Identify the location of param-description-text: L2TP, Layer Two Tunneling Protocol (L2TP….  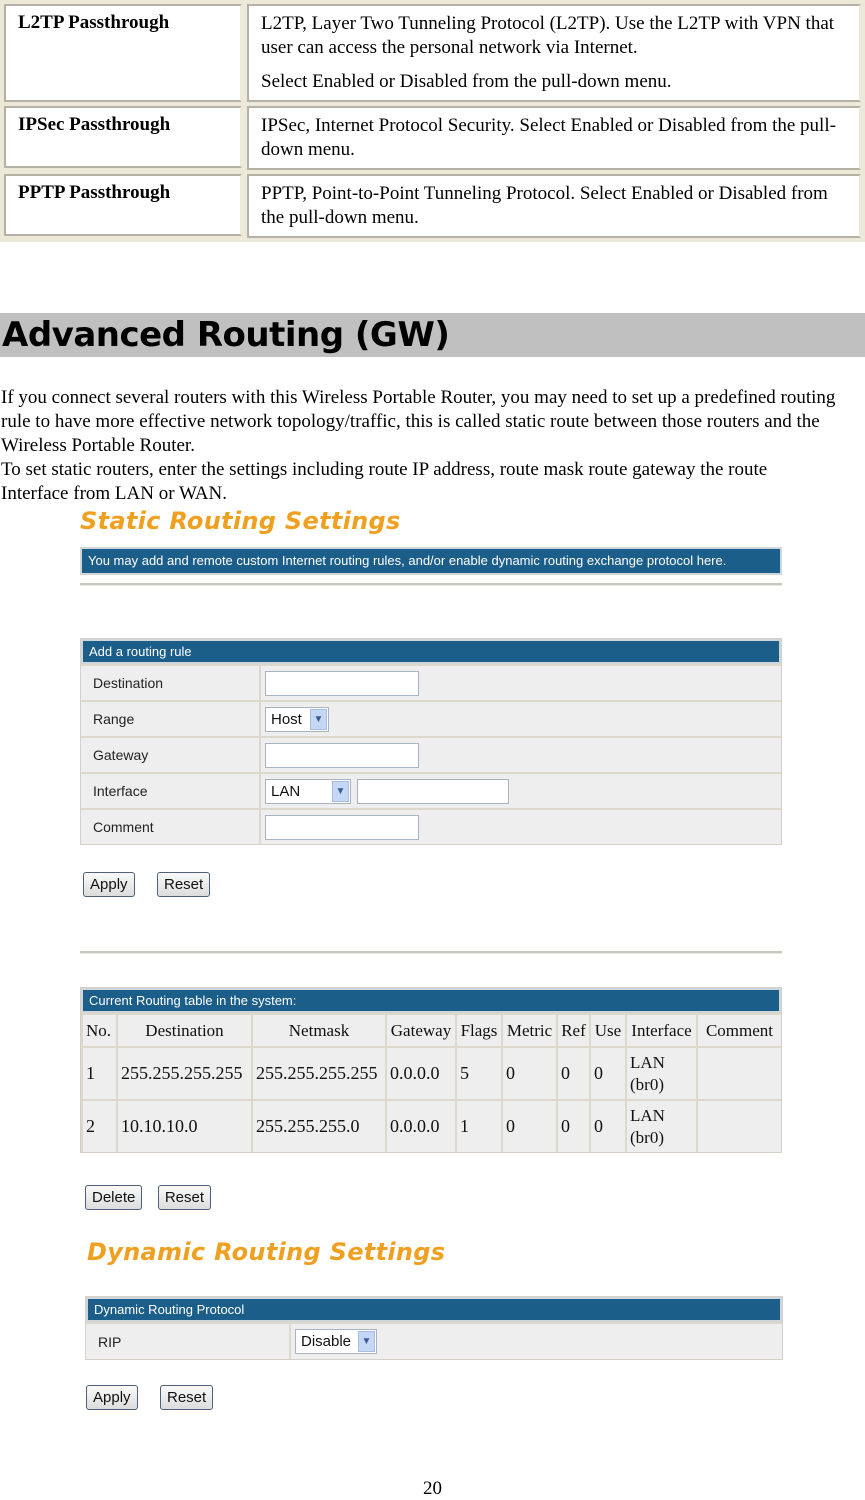
(548, 35).